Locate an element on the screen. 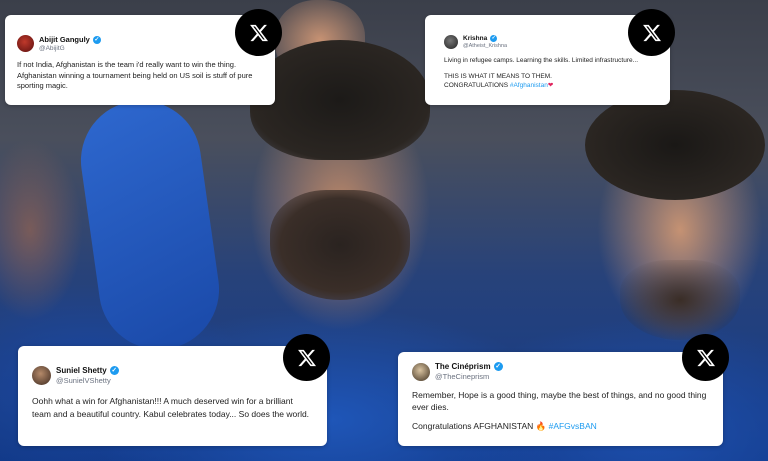 This screenshot has height=461, width=768. tweet-header: The Cinéprism ✓ @TheCineprism is located at coordinates (560, 371).